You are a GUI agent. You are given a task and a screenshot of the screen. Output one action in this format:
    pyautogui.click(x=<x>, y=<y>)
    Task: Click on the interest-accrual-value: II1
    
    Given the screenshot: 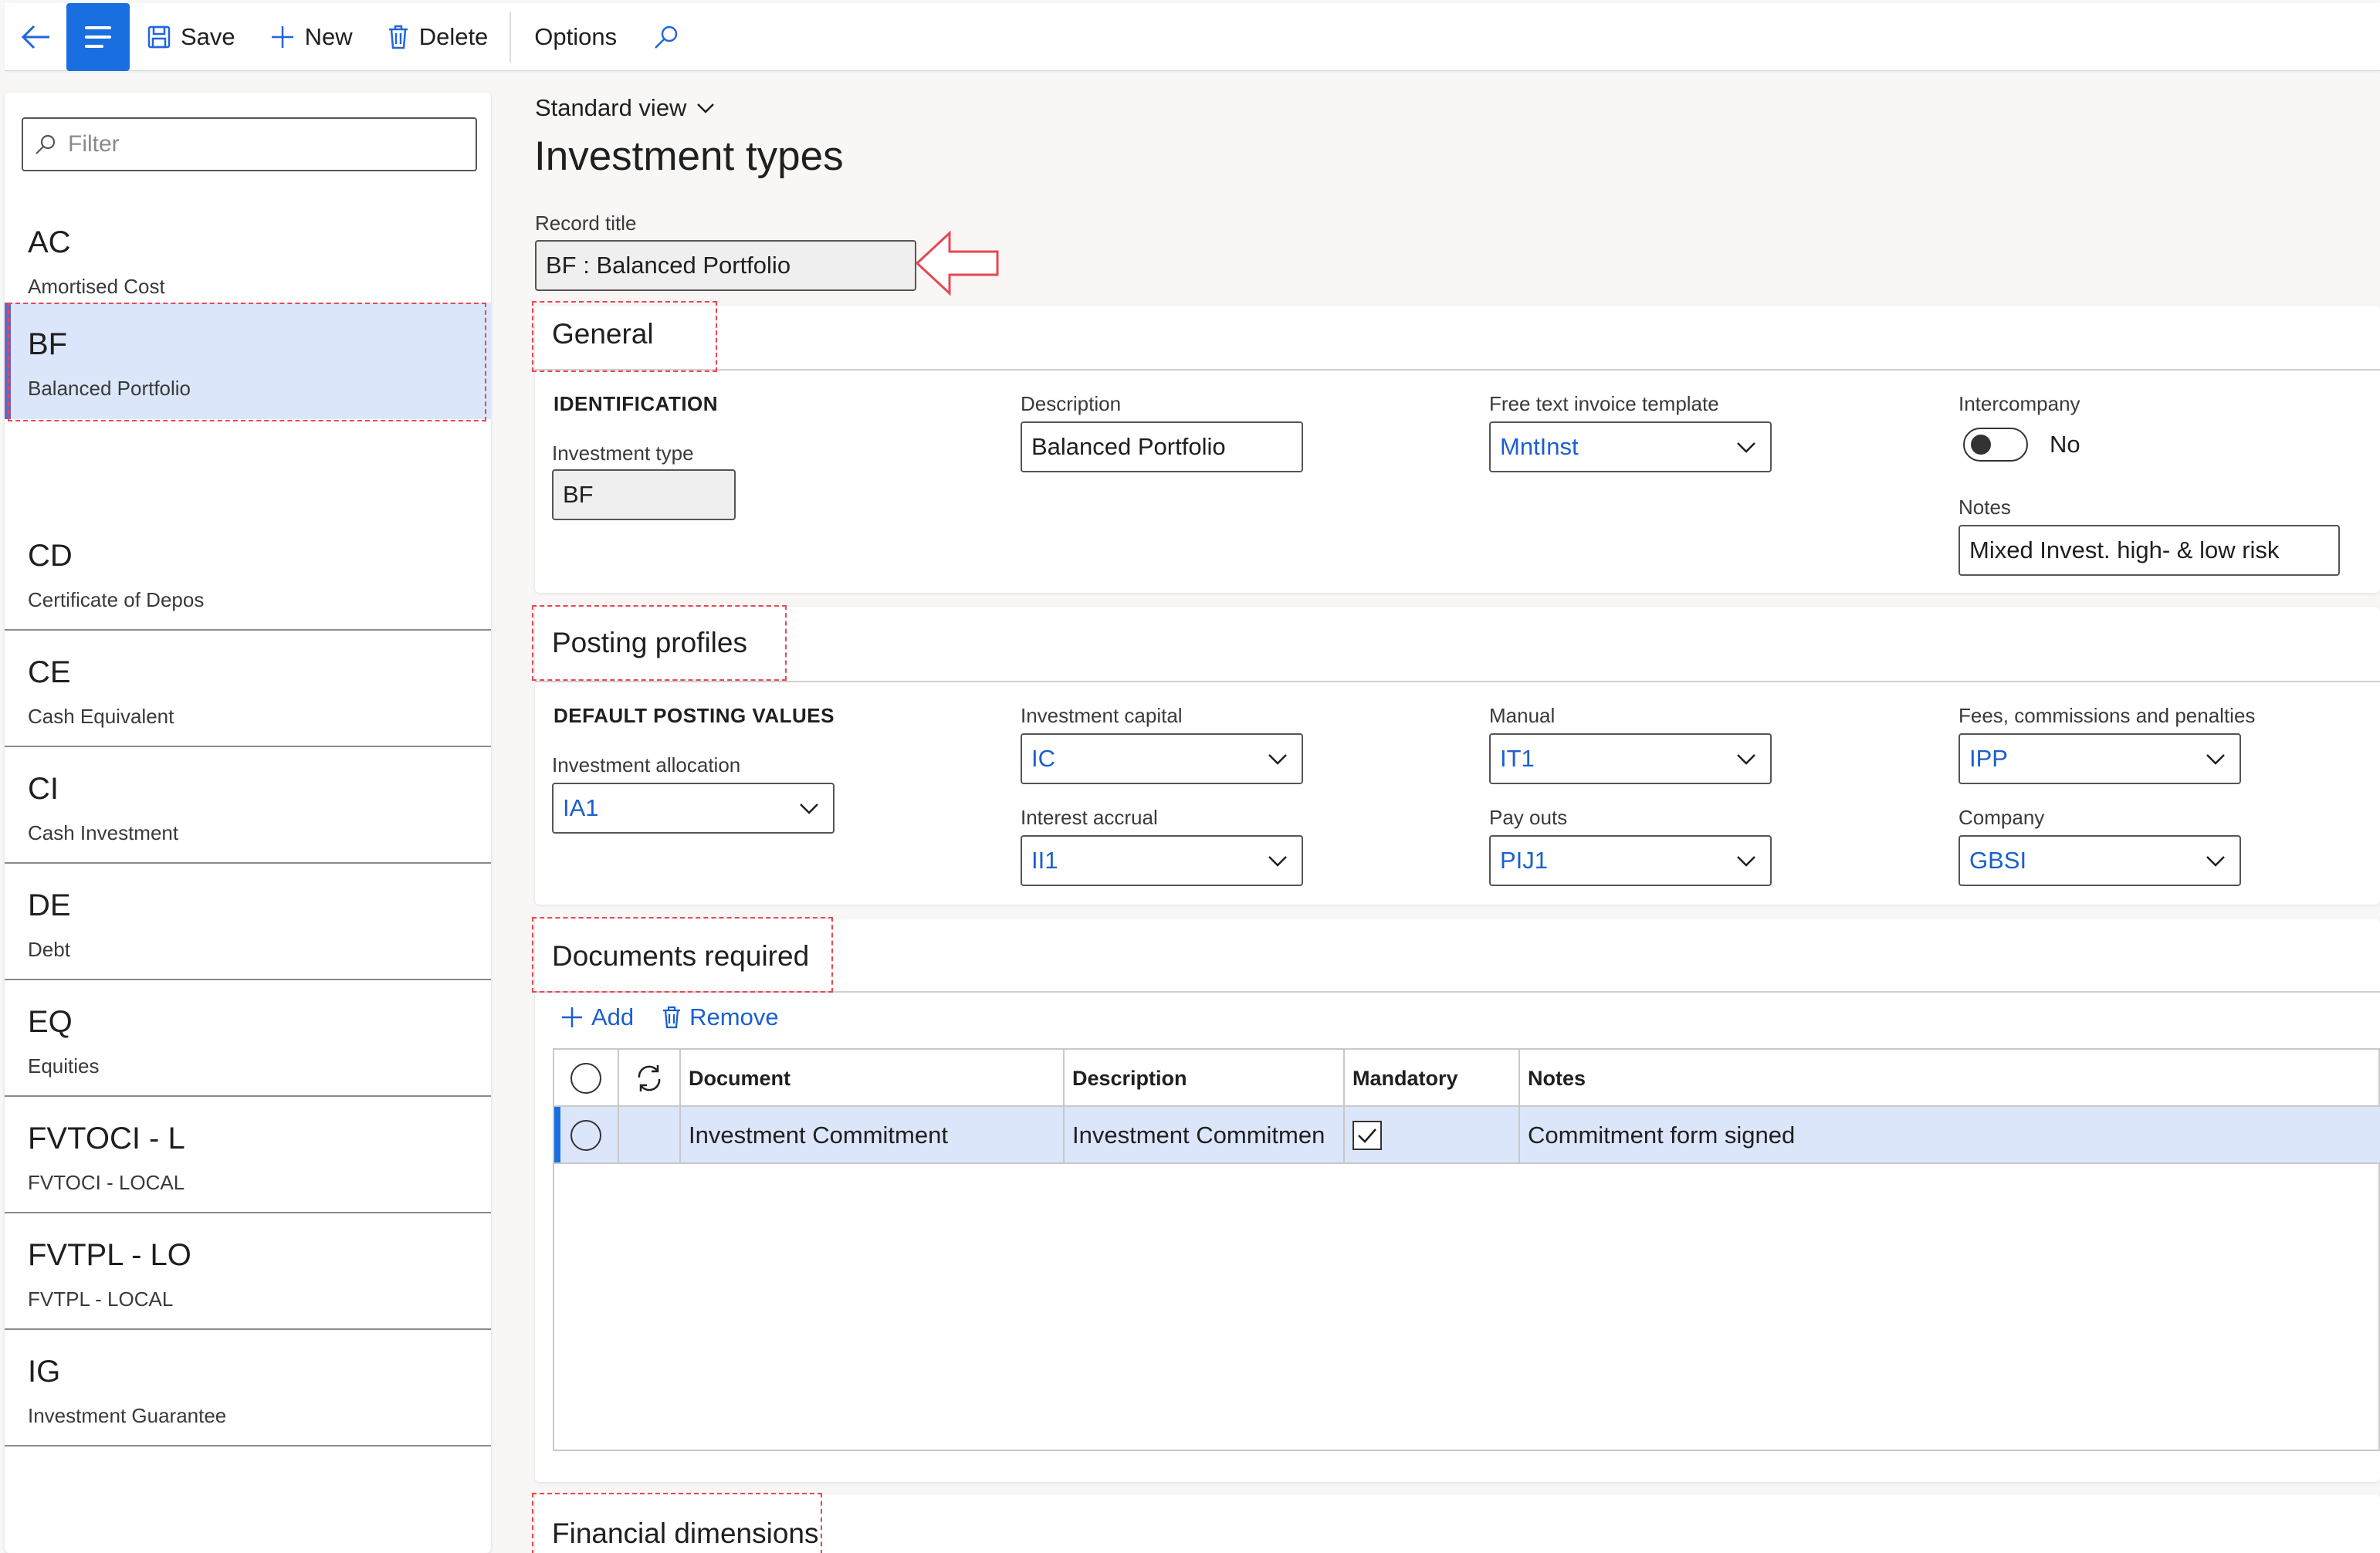 What is the action you would take?
    pyautogui.click(x=1044, y=860)
    